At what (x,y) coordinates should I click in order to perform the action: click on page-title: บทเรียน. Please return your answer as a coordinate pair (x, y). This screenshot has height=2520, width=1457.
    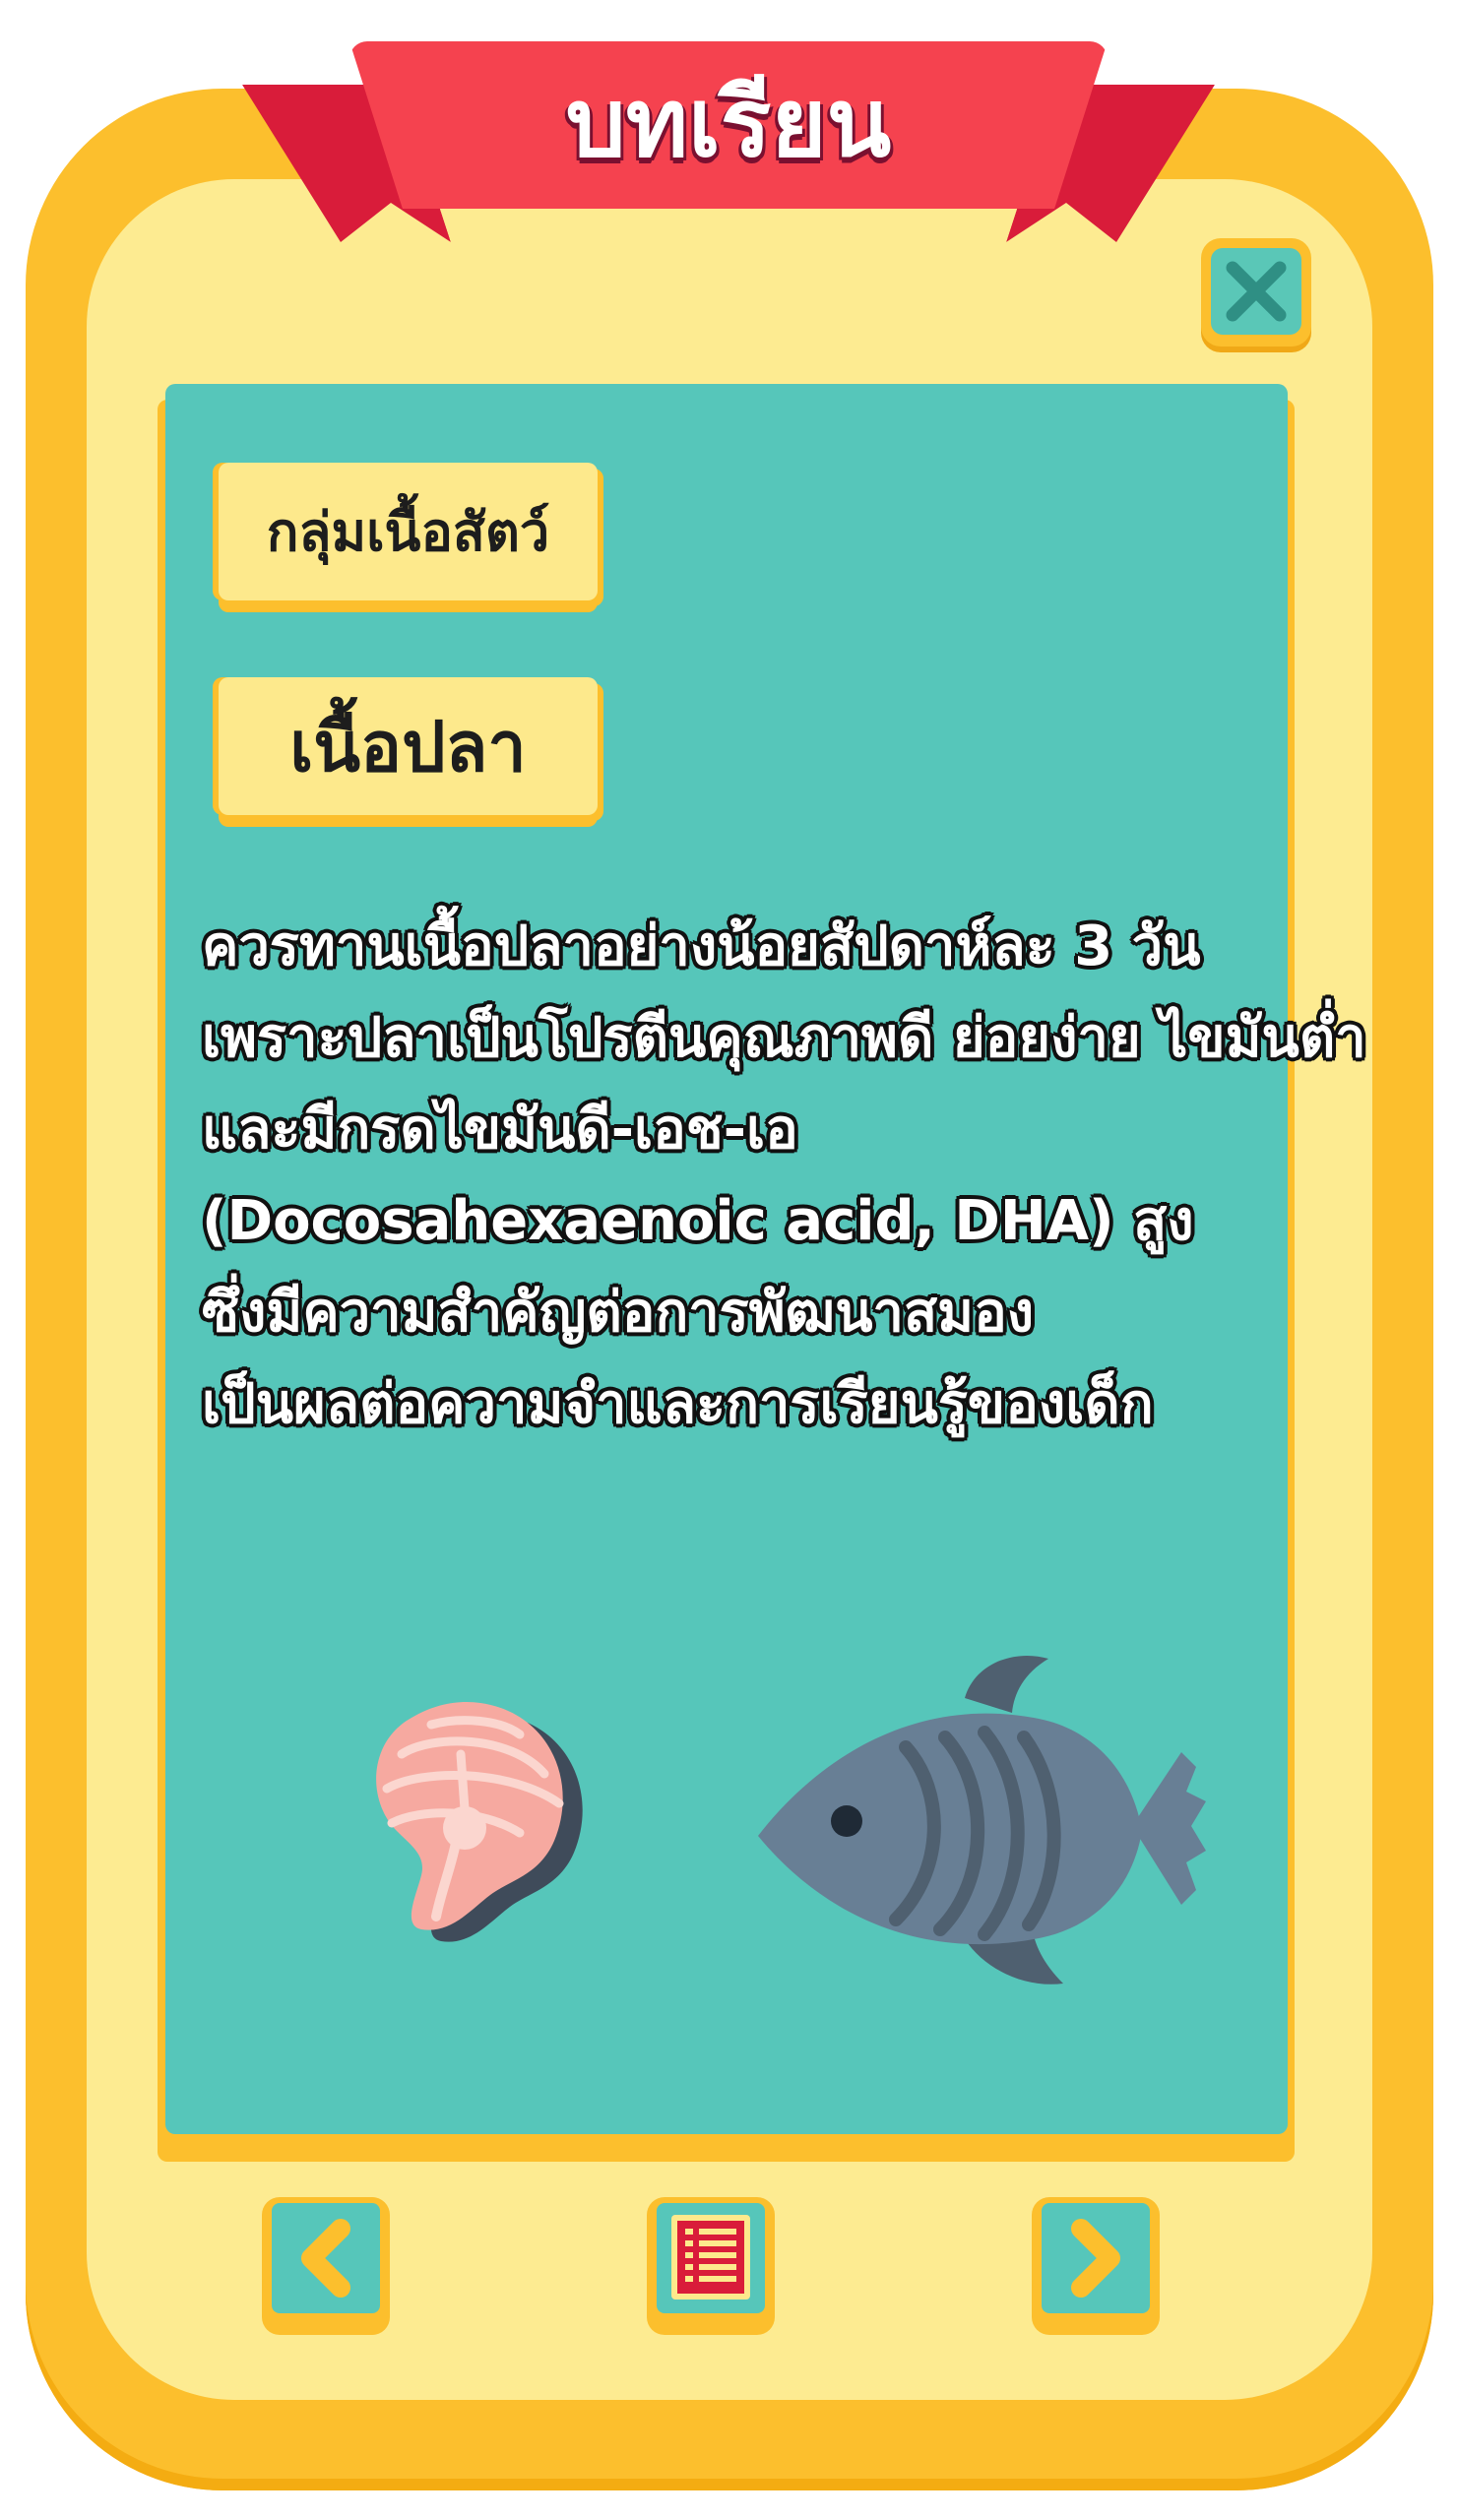
    Looking at the image, I should click on (728, 123).